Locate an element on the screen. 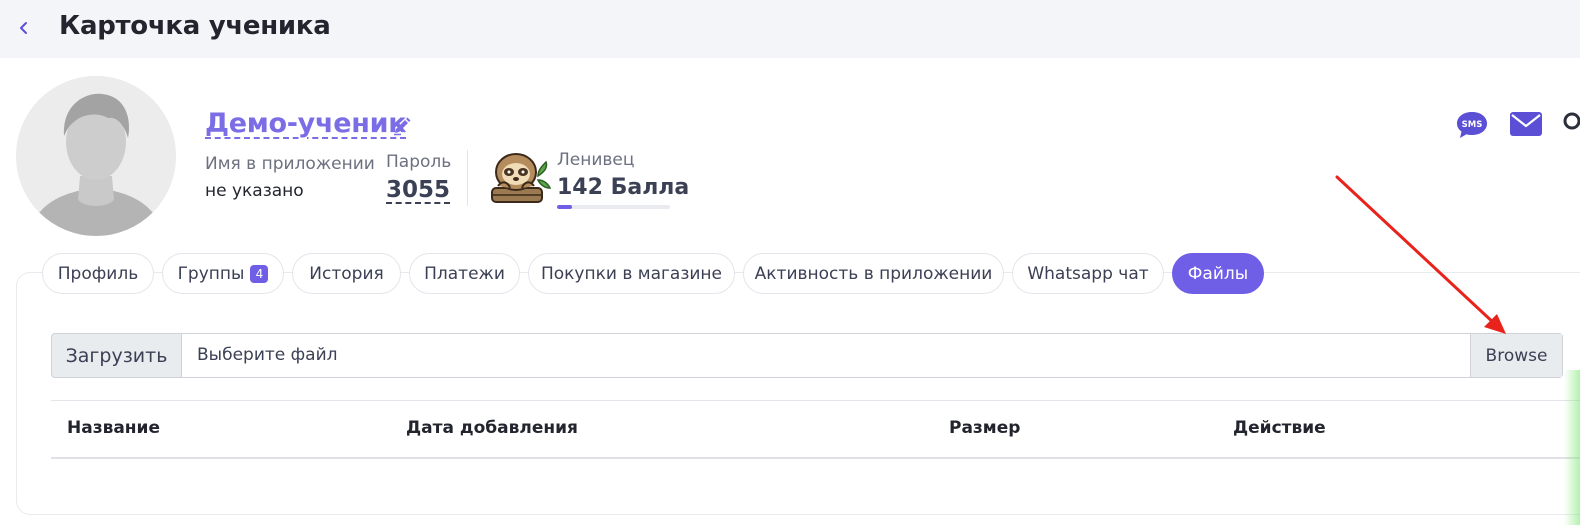 This screenshot has height=525, width=1580. sloth-level-icon is located at coordinates (519, 178).